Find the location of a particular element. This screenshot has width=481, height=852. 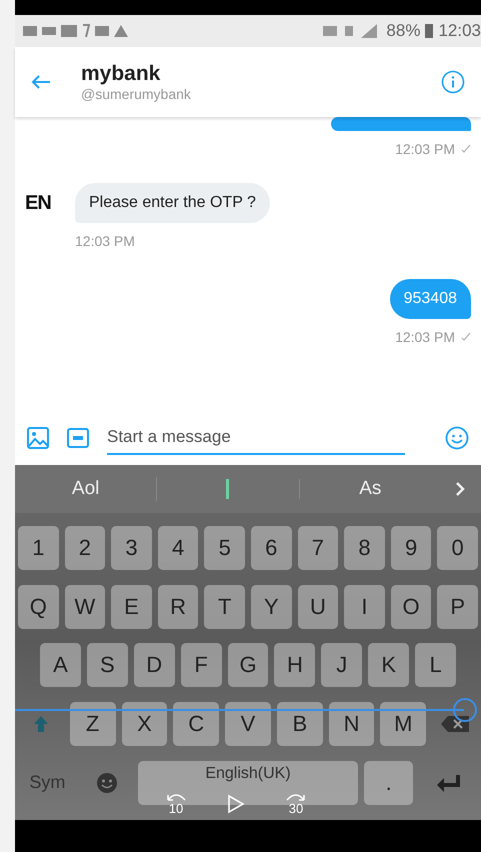

emoji-icon is located at coordinates (457, 438).